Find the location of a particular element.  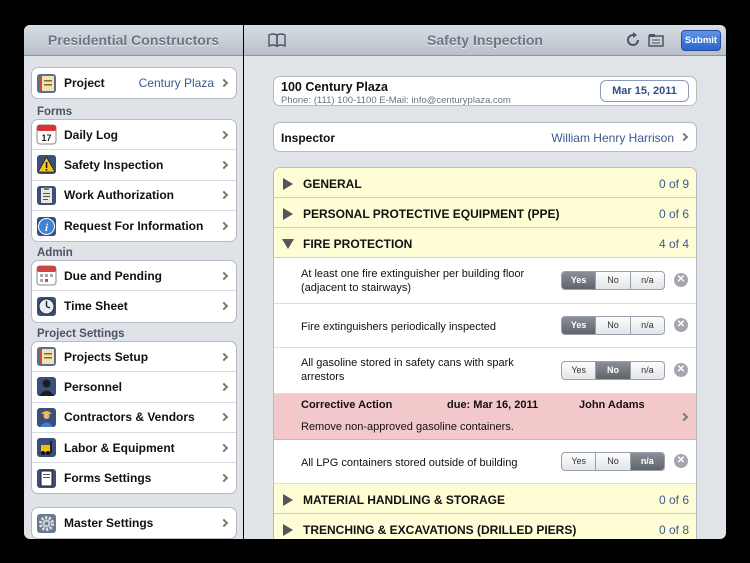

sidebar-item-time-sheet: Time Sheet is located at coordinates (134, 306).